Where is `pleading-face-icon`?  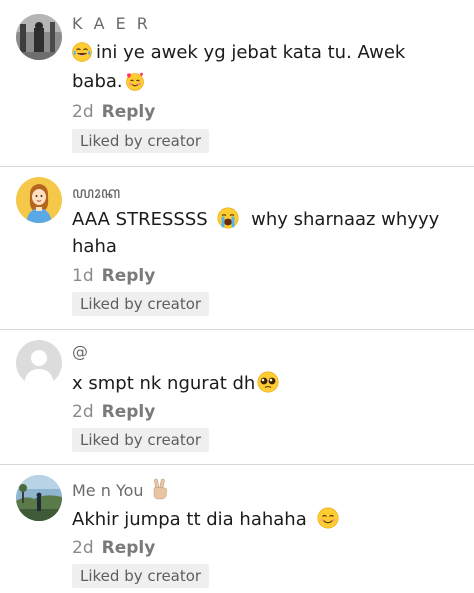
pleading-face-icon is located at coordinates (268, 384).